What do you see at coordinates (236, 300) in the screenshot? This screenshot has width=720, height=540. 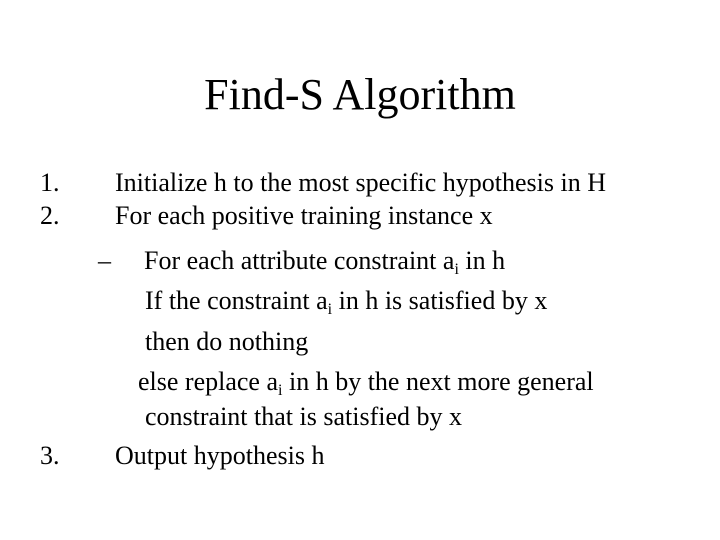 I see `text-segment: If the constraint a` at bounding box center [236, 300].